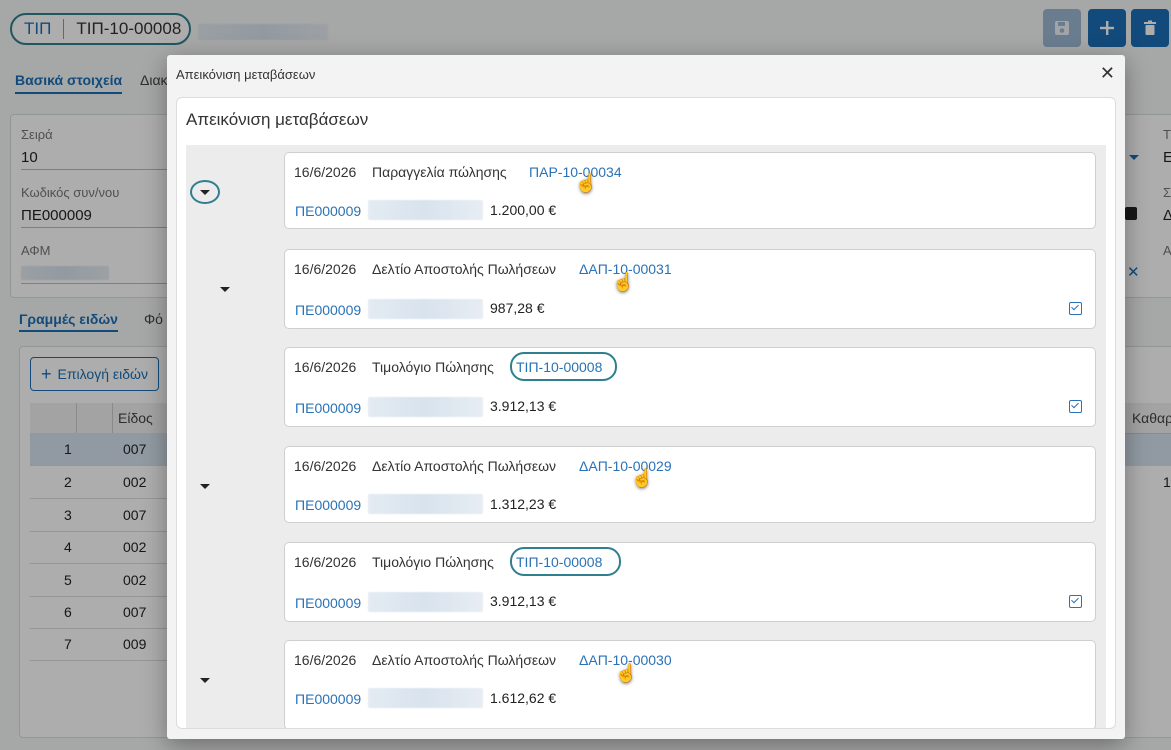 Image resolution: width=1171 pixels, height=750 pixels. What do you see at coordinates (523, 210) in the screenshot?
I see `node-amount: 1.200,00 €` at bounding box center [523, 210].